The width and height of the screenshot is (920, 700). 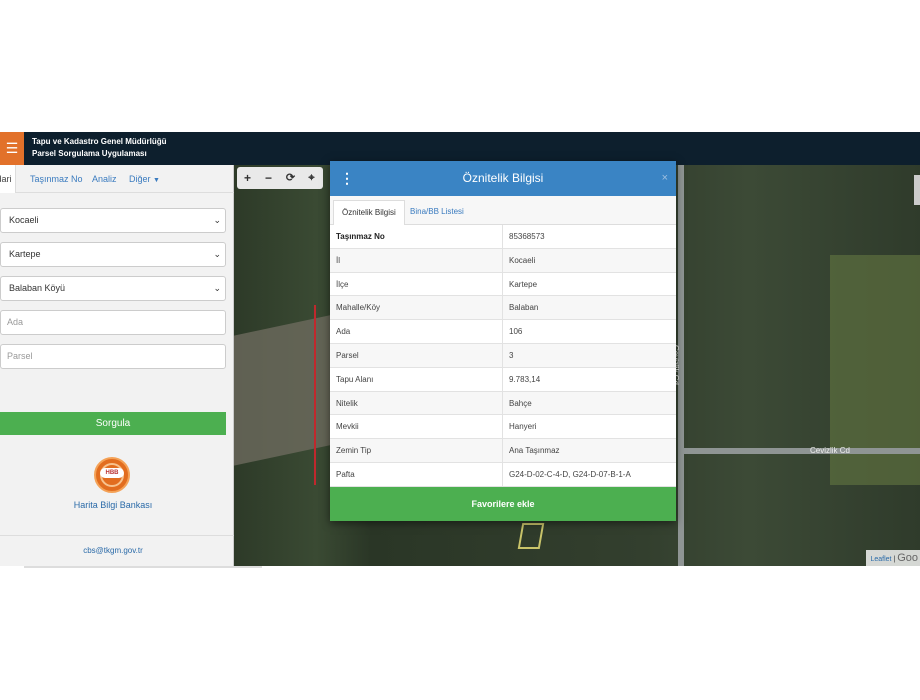 I want to click on attribute-value: 85368573, so click(x=527, y=236).